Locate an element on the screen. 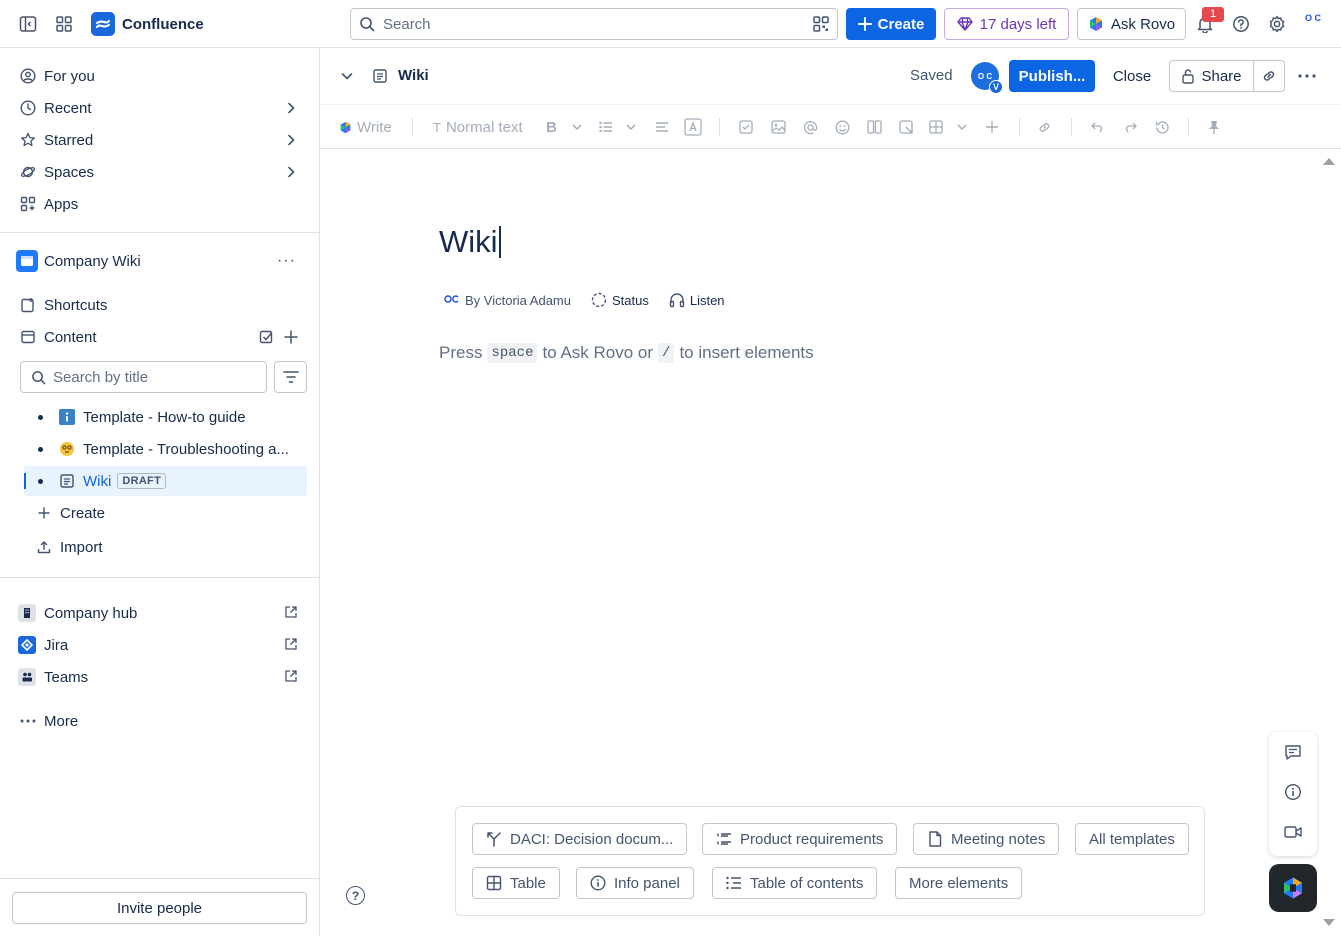 This screenshot has height=936, width=1341. image-icon is located at coordinates (778, 127).